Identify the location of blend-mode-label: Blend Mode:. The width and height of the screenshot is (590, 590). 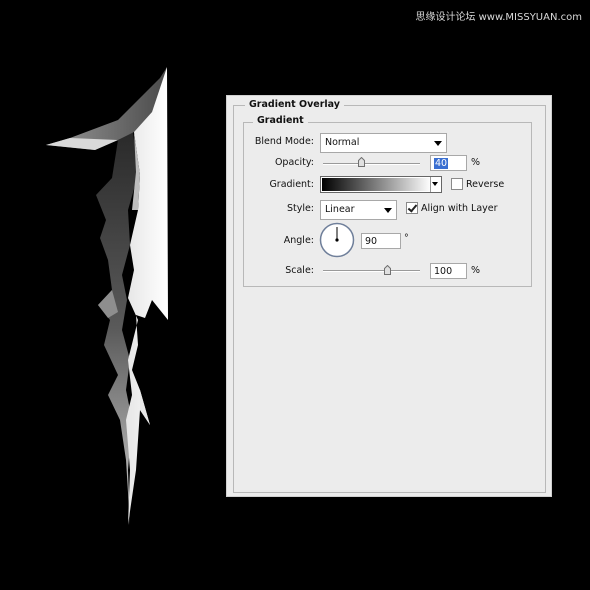
(284, 141).